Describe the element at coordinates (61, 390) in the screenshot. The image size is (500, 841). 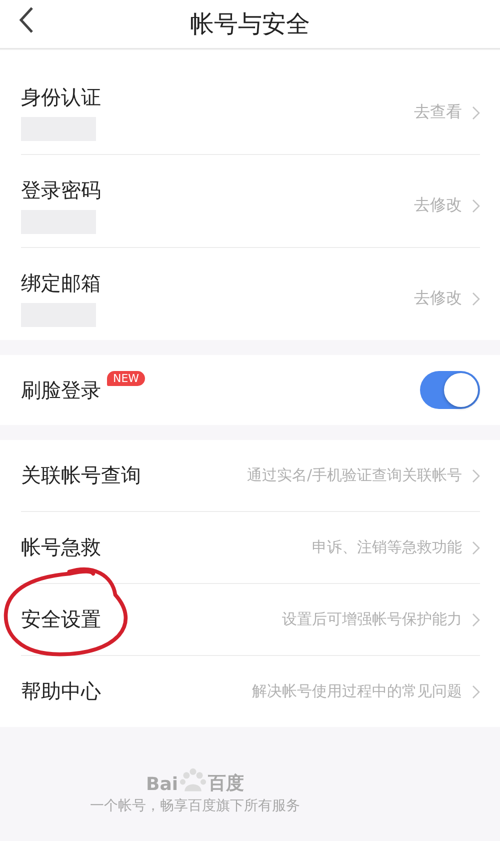
I see `row-label: 刷脸登录` at that location.